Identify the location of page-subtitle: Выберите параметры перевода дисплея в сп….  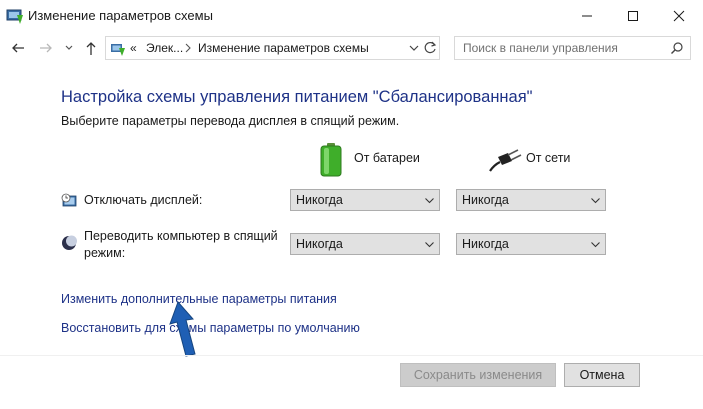
(230, 121).